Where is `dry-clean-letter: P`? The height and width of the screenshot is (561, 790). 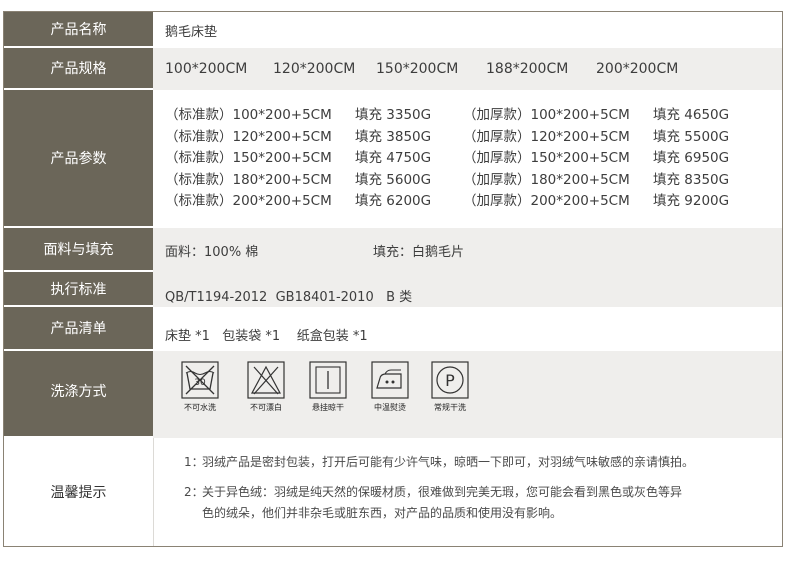
dry-clean-letter: P is located at coordinates (450, 380).